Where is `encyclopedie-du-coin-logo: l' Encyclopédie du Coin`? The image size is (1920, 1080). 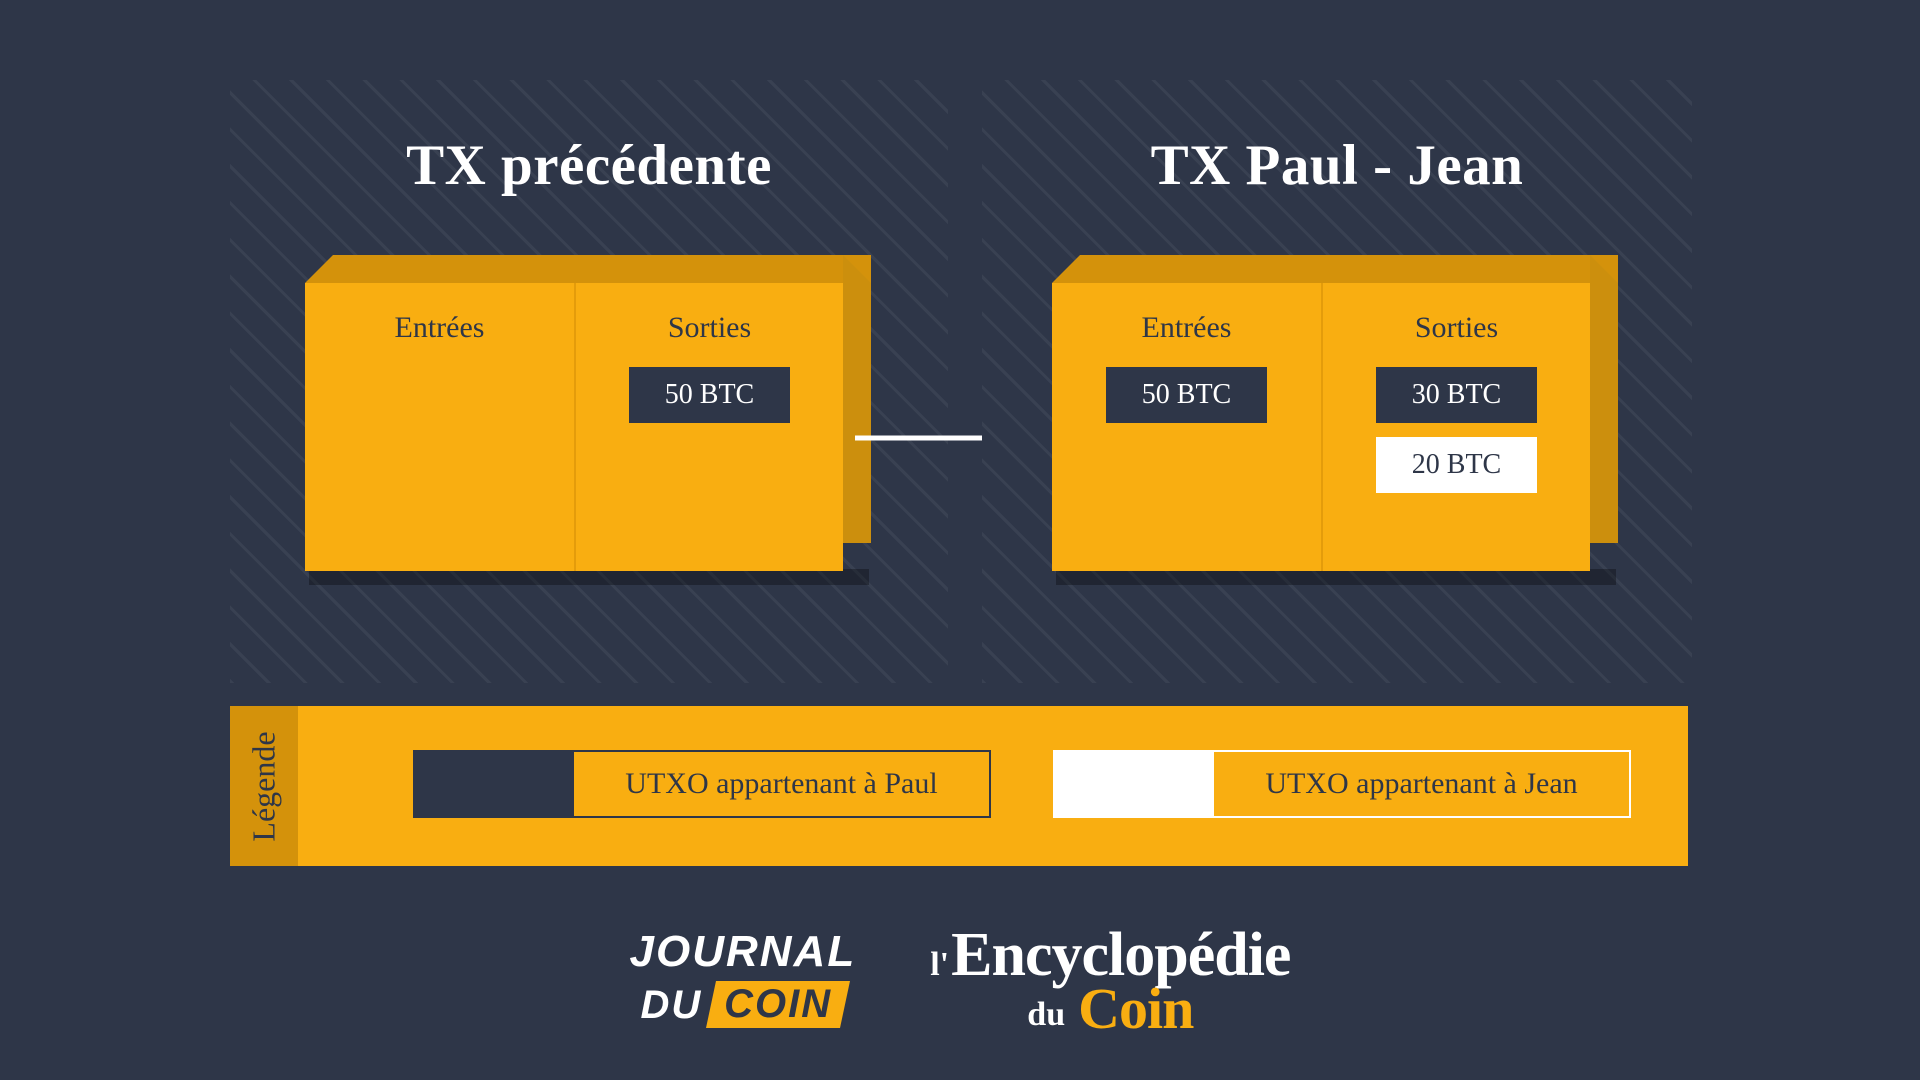 encyclopedie-du-coin-logo: l' Encyclopédie du Coin is located at coordinates (1110, 982).